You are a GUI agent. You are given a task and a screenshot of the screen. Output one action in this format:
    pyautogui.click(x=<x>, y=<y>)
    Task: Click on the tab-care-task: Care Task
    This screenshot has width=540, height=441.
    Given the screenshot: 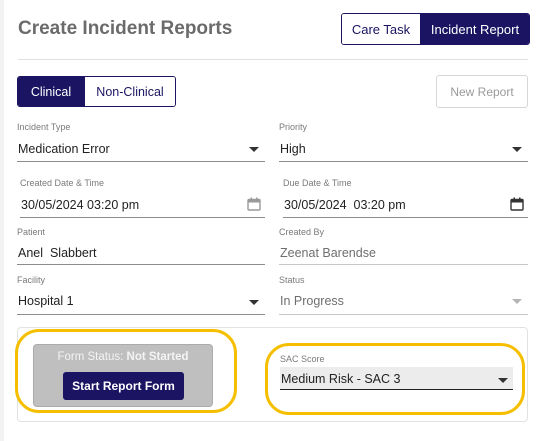 What is the action you would take?
    pyautogui.click(x=381, y=29)
    